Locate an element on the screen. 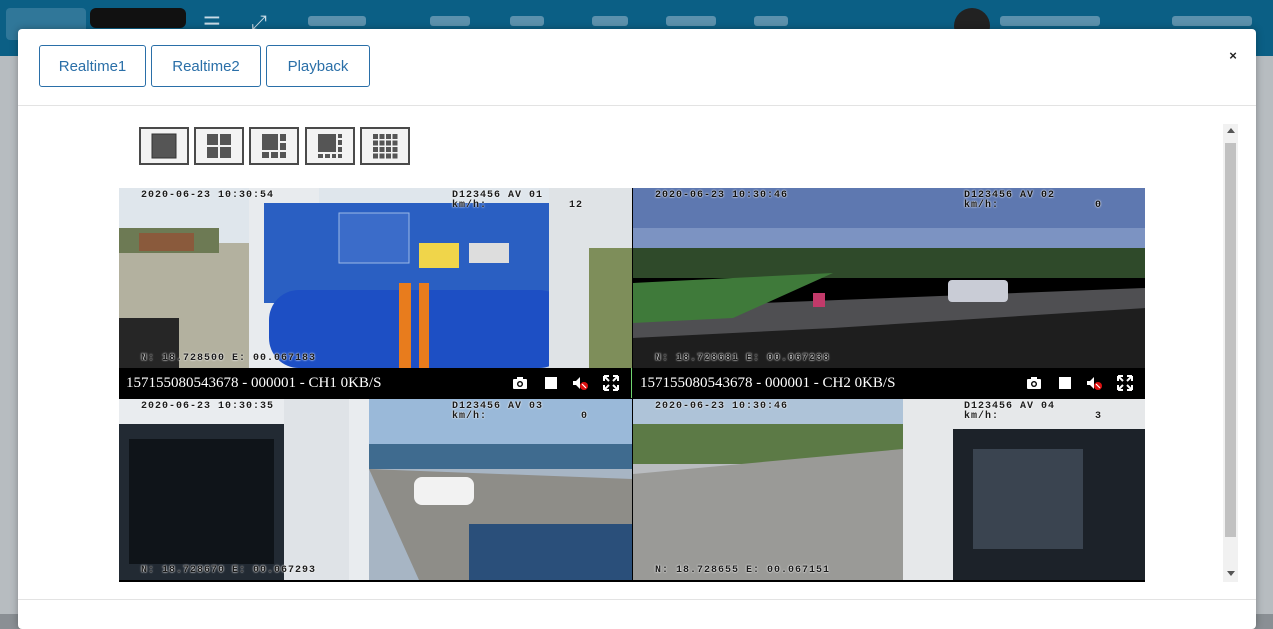  osd-speed-label-ch1: km/h: is located at coordinates (470, 205).